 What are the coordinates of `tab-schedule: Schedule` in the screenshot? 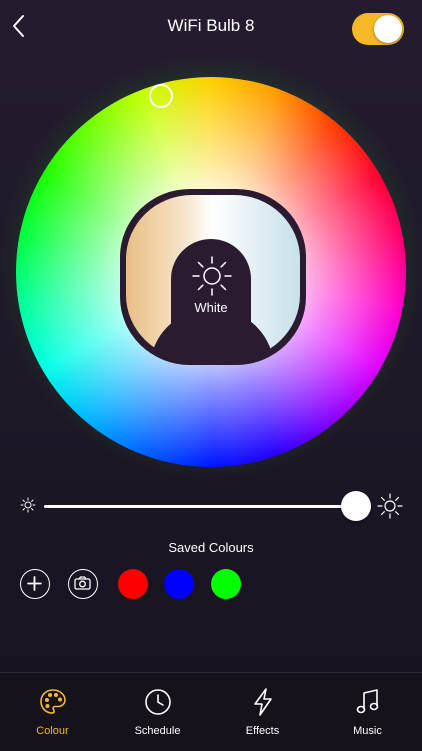 It's located at (157, 712).